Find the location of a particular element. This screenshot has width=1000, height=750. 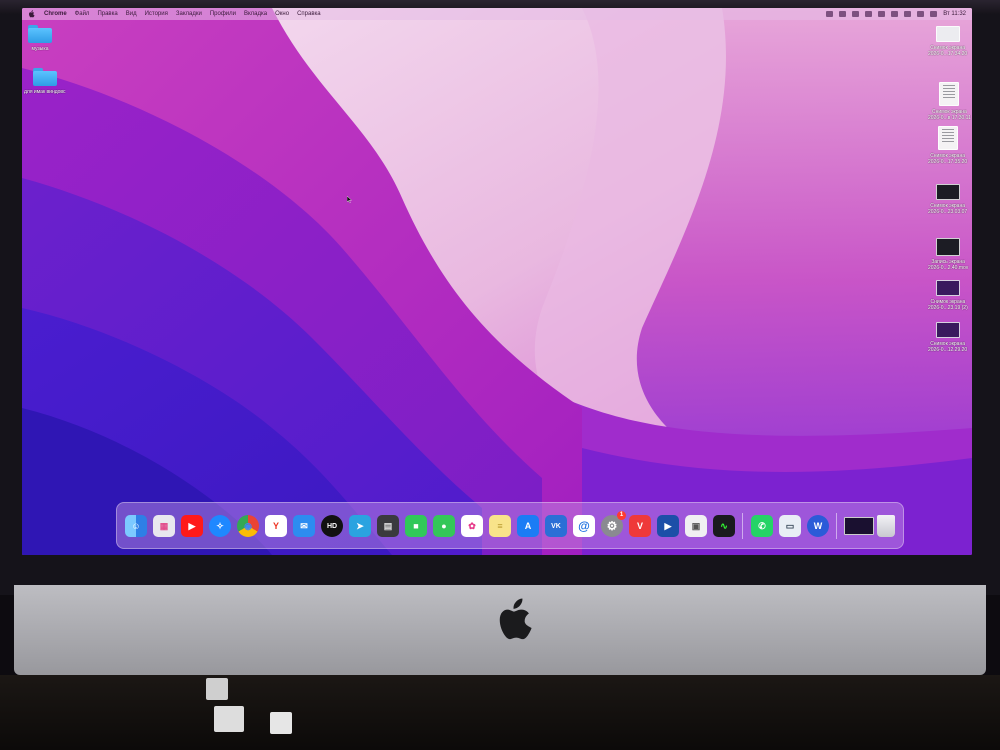

photos-icon: ✿ is located at coordinates (472, 525).